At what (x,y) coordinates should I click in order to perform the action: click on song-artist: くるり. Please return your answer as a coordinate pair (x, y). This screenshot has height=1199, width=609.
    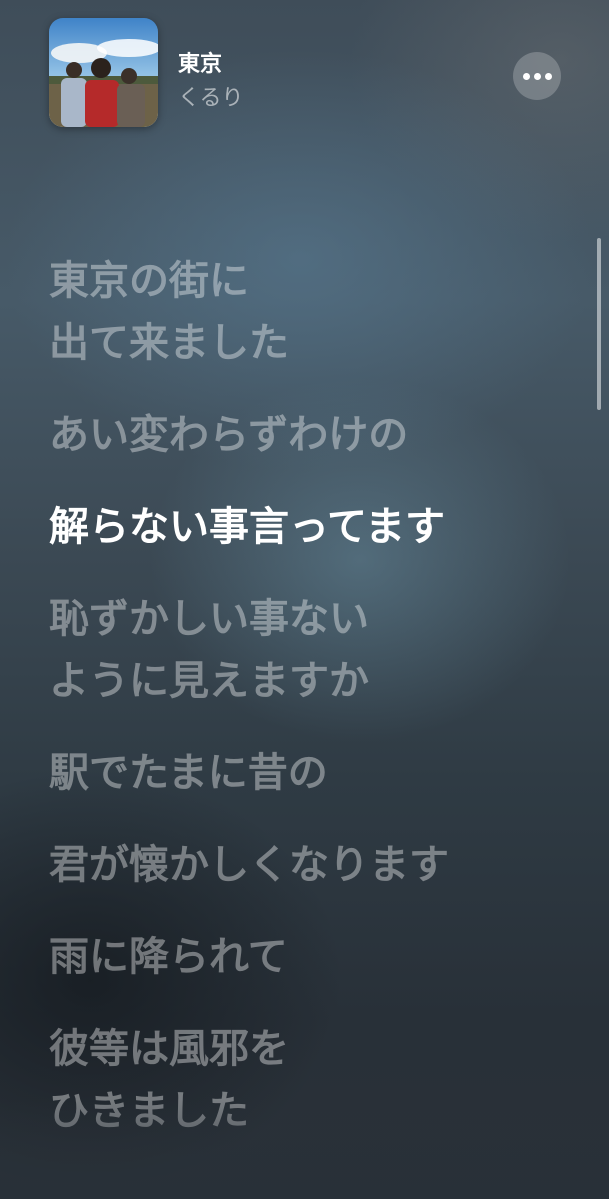
    Looking at the image, I should click on (211, 96).